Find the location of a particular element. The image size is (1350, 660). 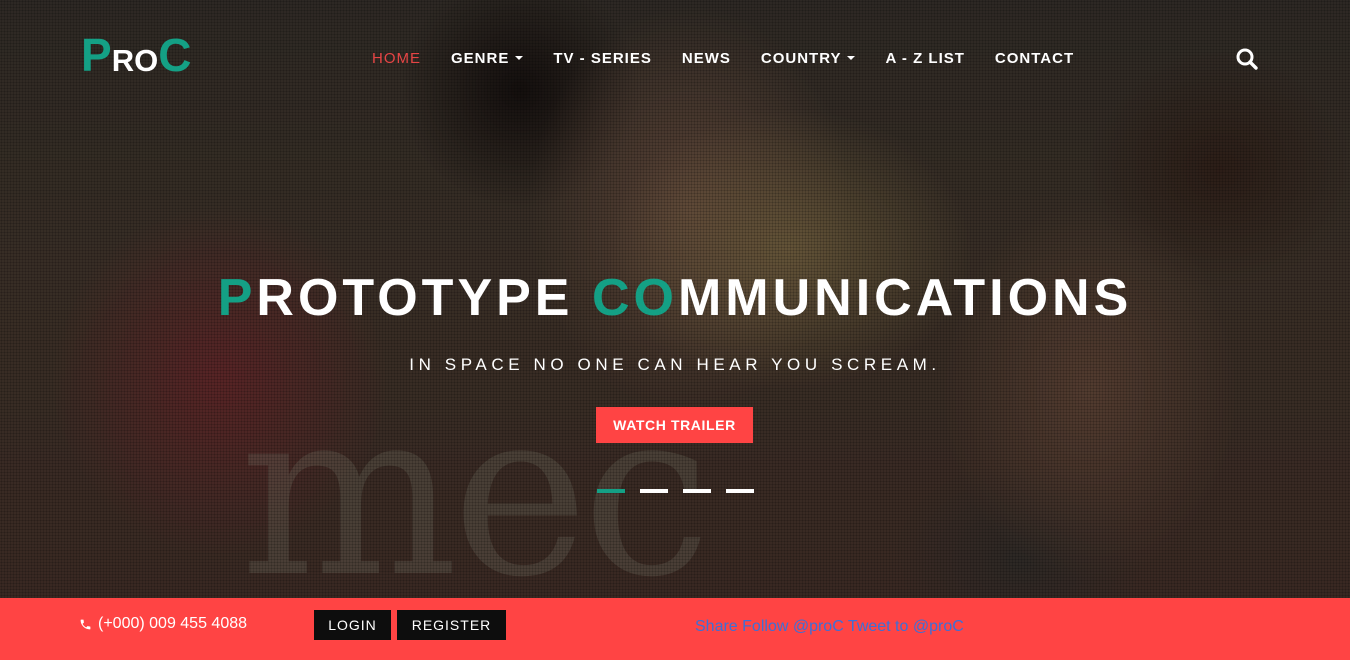

phone-icon is located at coordinates (85, 624).